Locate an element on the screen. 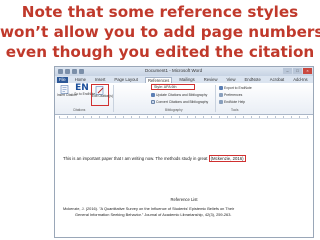 The width and height of the screenshot is (320, 240). update-citations-button: Update Citations and Bibliography is located at coordinates (179, 95).